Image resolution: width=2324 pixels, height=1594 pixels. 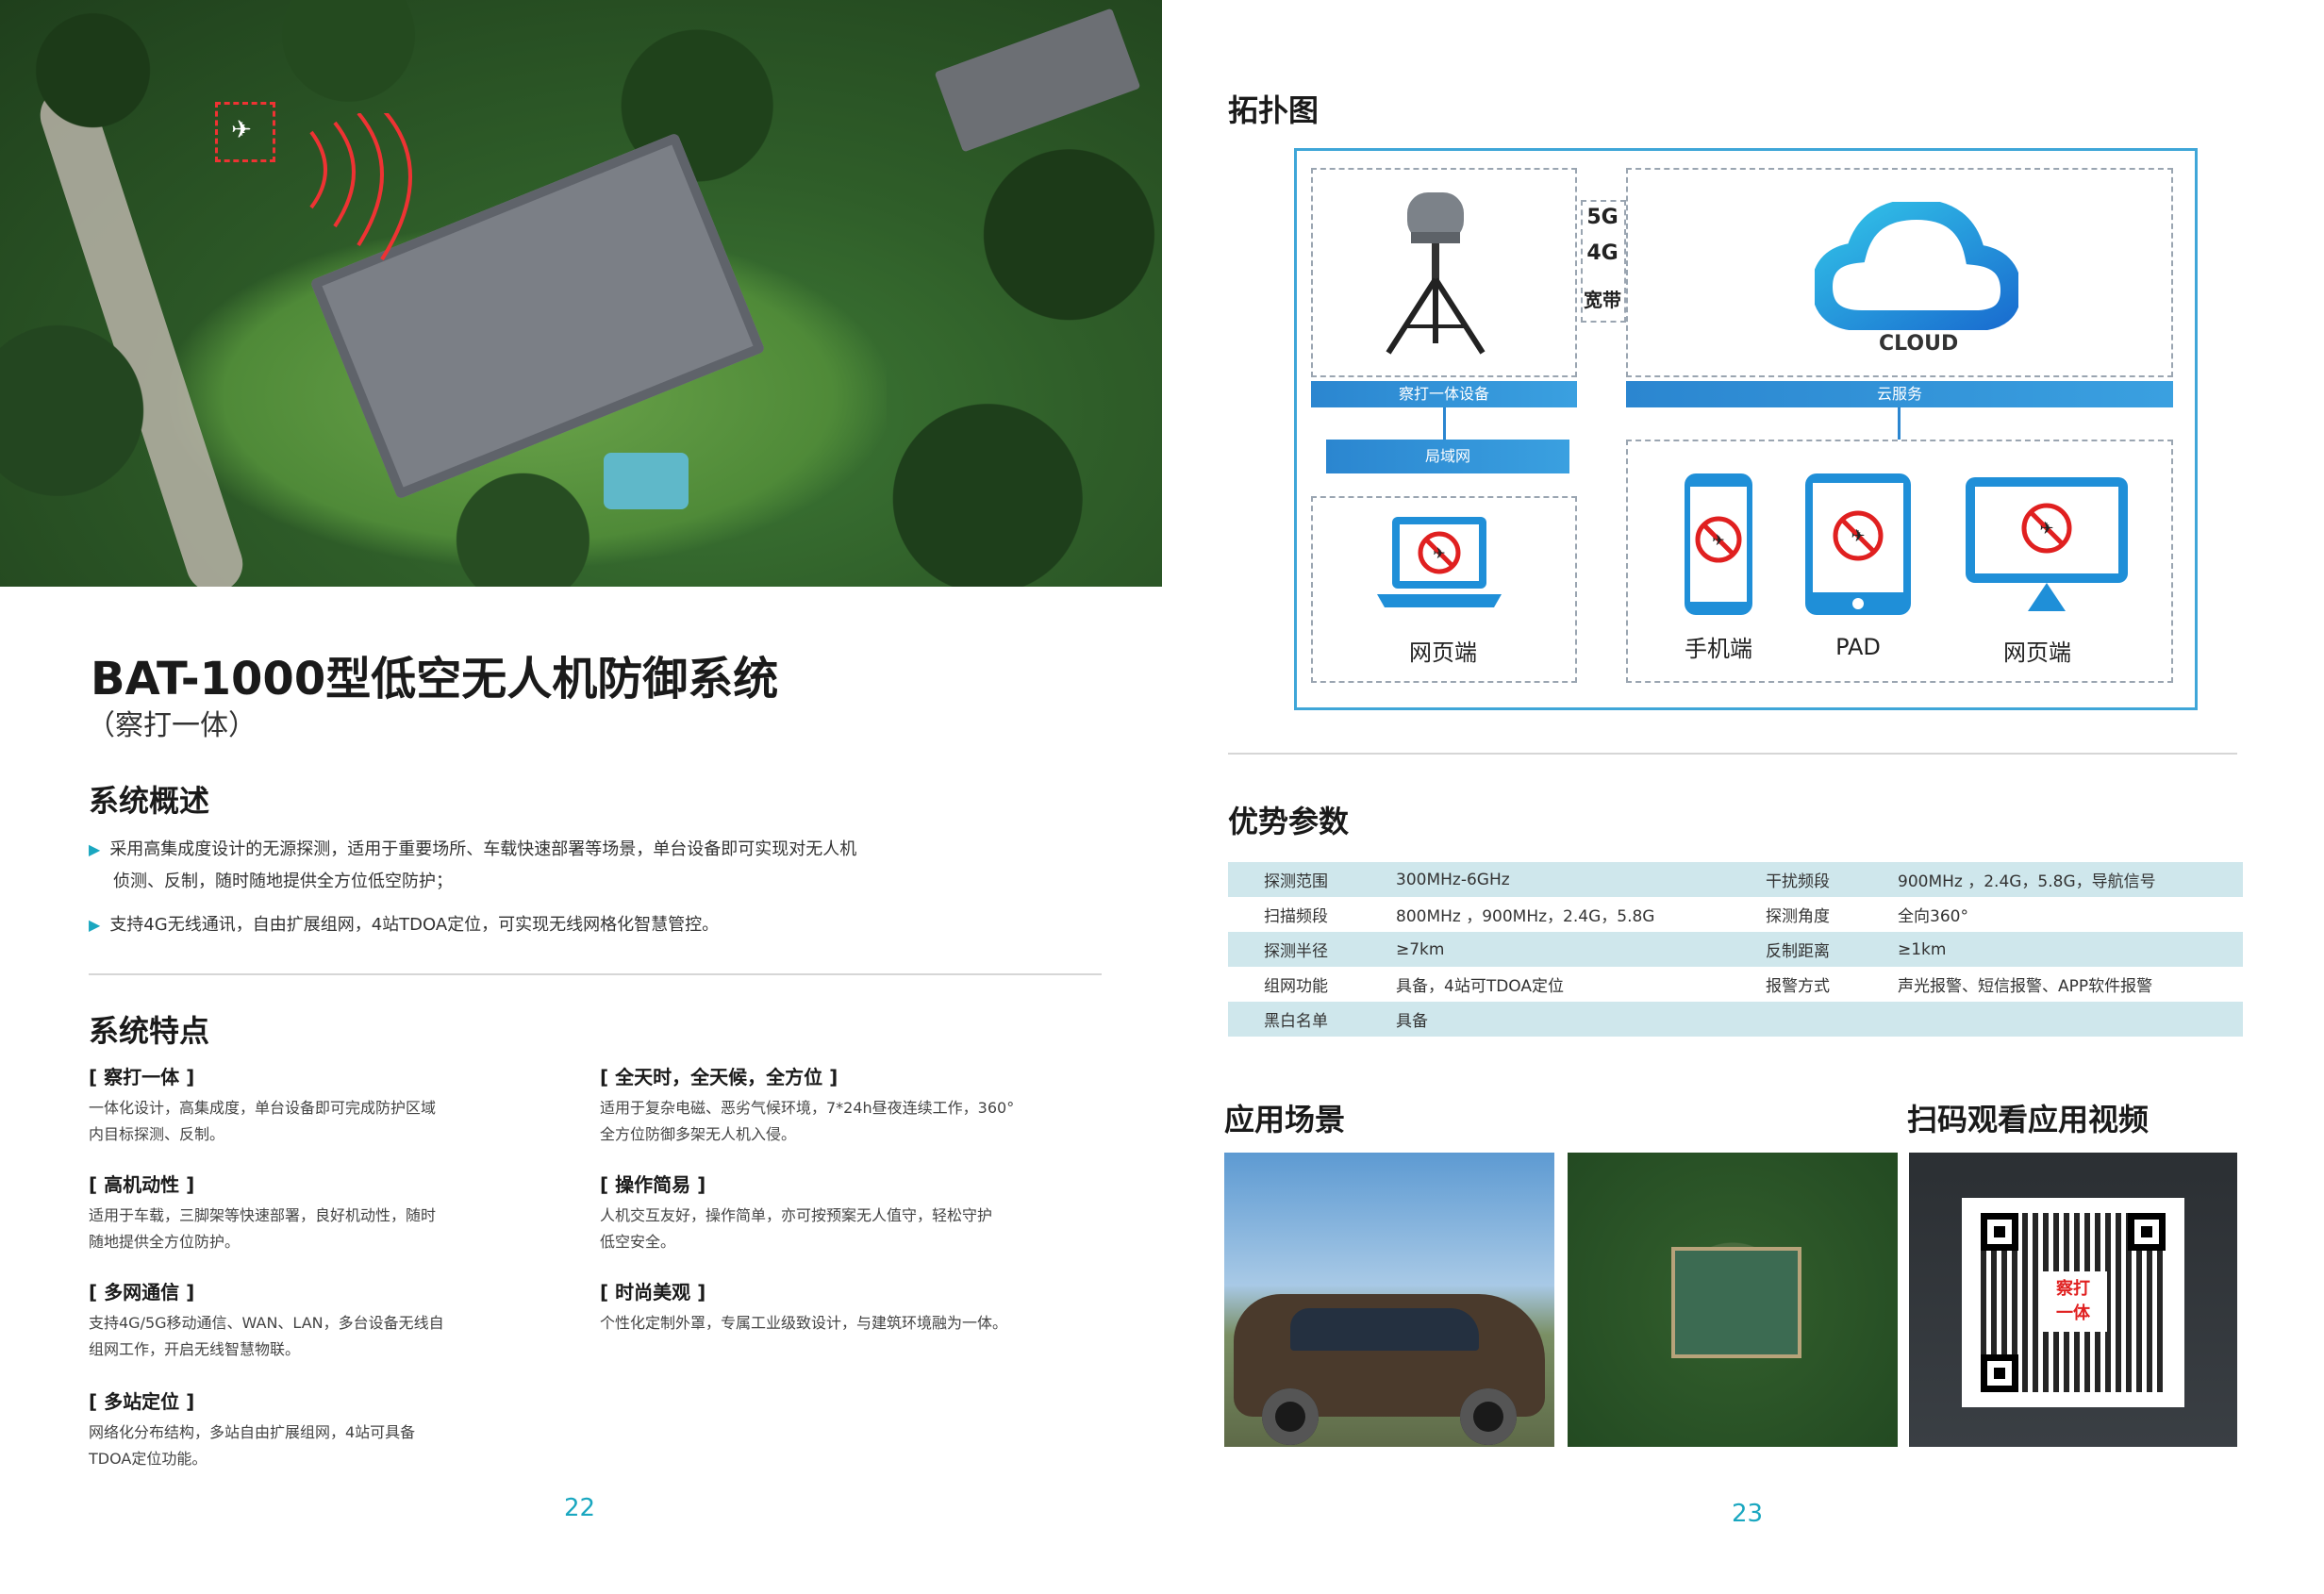 I want to click on phone-icon: ✈, so click(x=1719, y=544).